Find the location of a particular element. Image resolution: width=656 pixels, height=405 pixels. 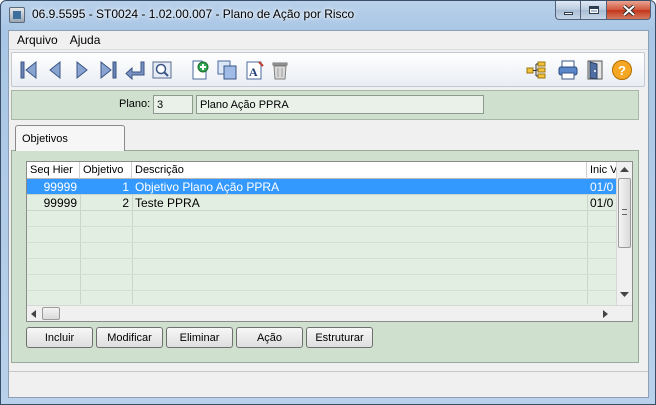

print-icon is located at coordinates (568, 70).